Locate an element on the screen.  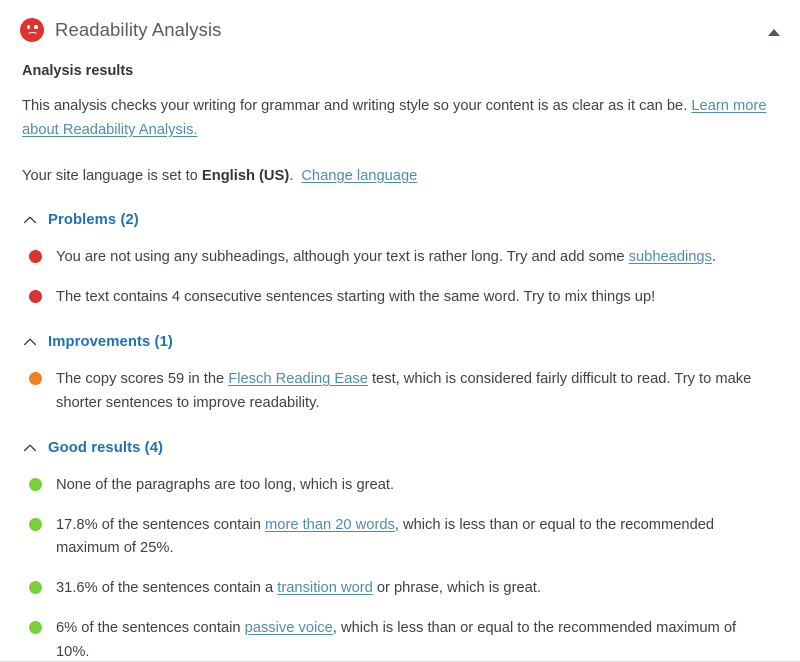
sad-face-mouth is located at coordinates (32, 34).